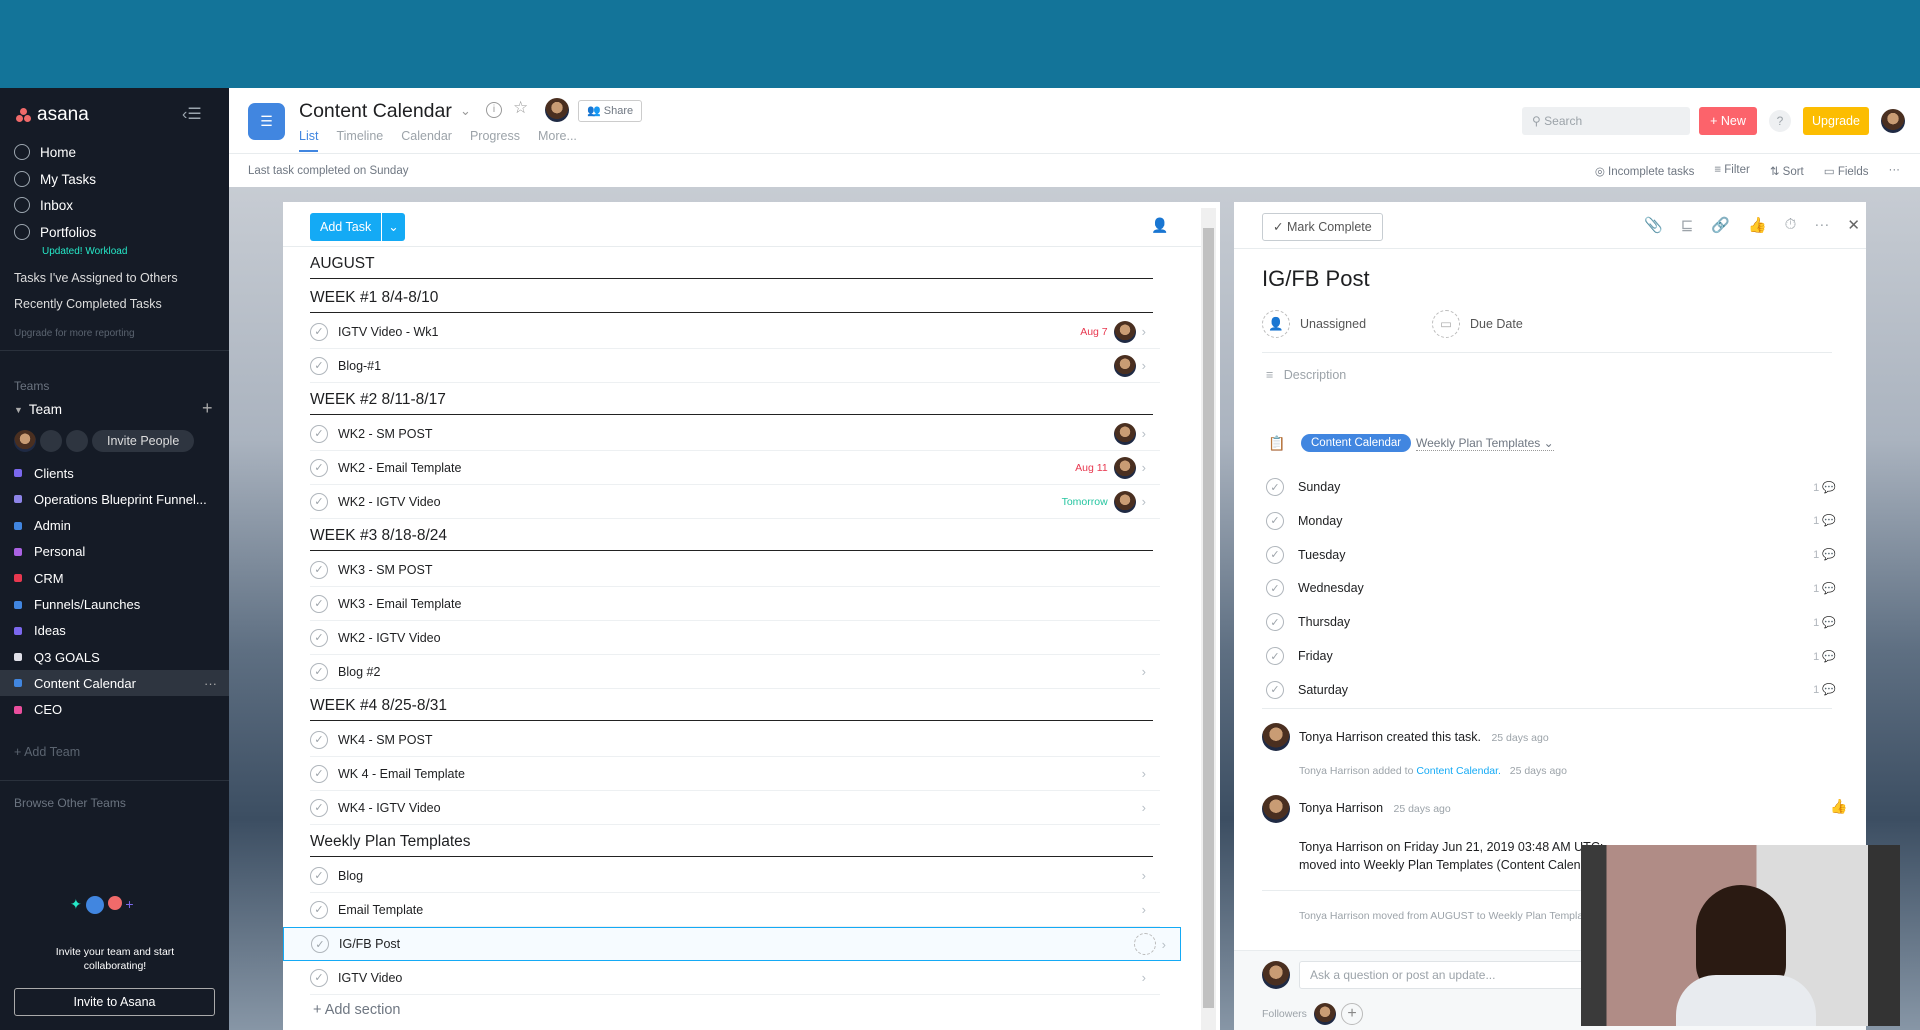 This screenshot has width=1920, height=1030. I want to click on task-row: ✓ WK3 - SM POST, so click(735, 570).